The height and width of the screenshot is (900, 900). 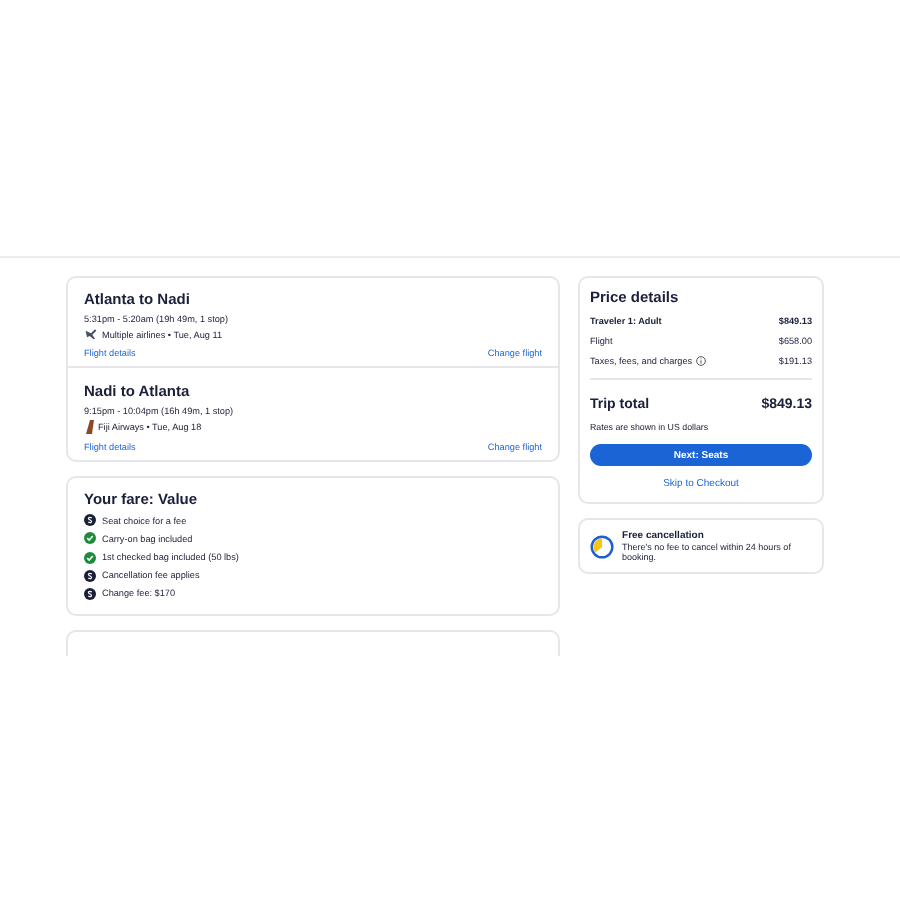 What do you see at coordinates (89, 427) in the screenshot?
I see `airline-tail-icon` at bounding box center [89, 427].